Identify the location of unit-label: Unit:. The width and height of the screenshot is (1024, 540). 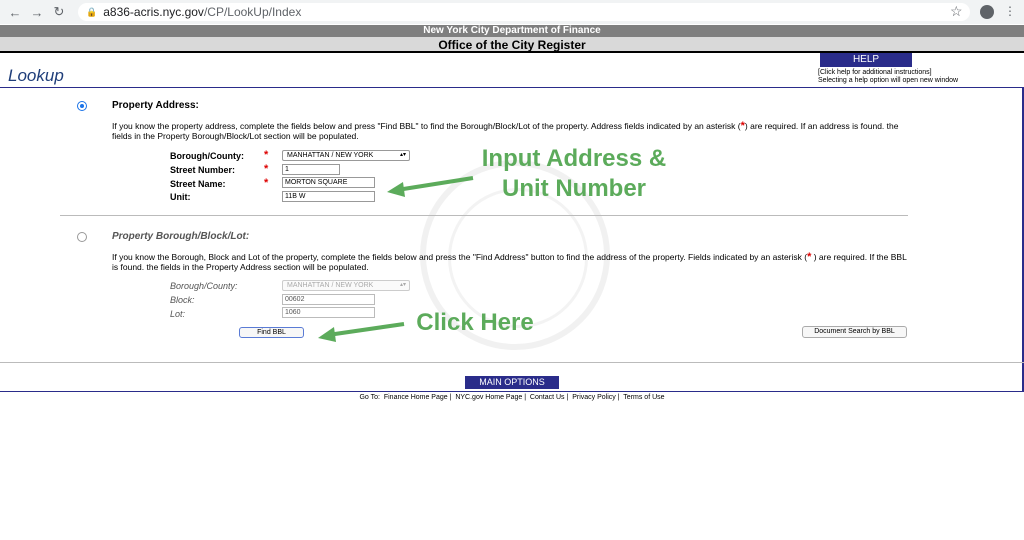
(180, 197).